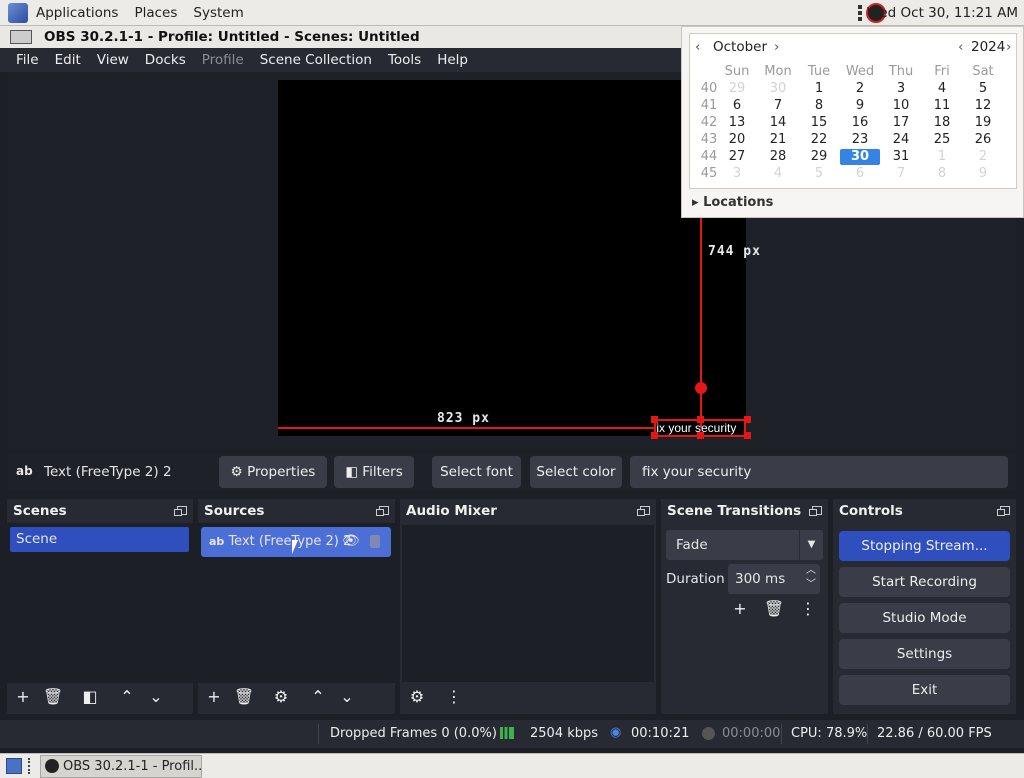 This screenshot has width=1024, height=778. Describe the element at coordinates (697, 47) in the screenshot. I see `prev-month-icon: ‹` at that location.